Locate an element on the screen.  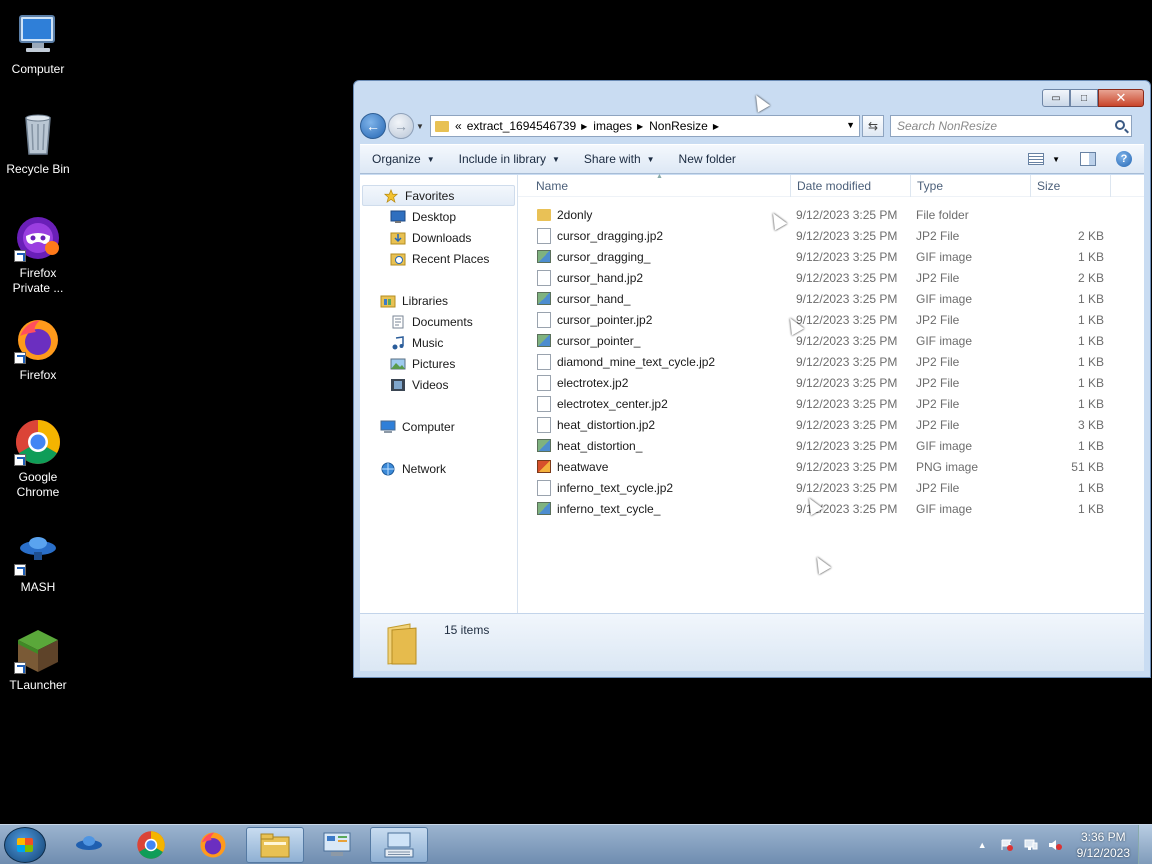
breadcrumb-extract: extract_1694546739 is located at coordinates (521, 126).